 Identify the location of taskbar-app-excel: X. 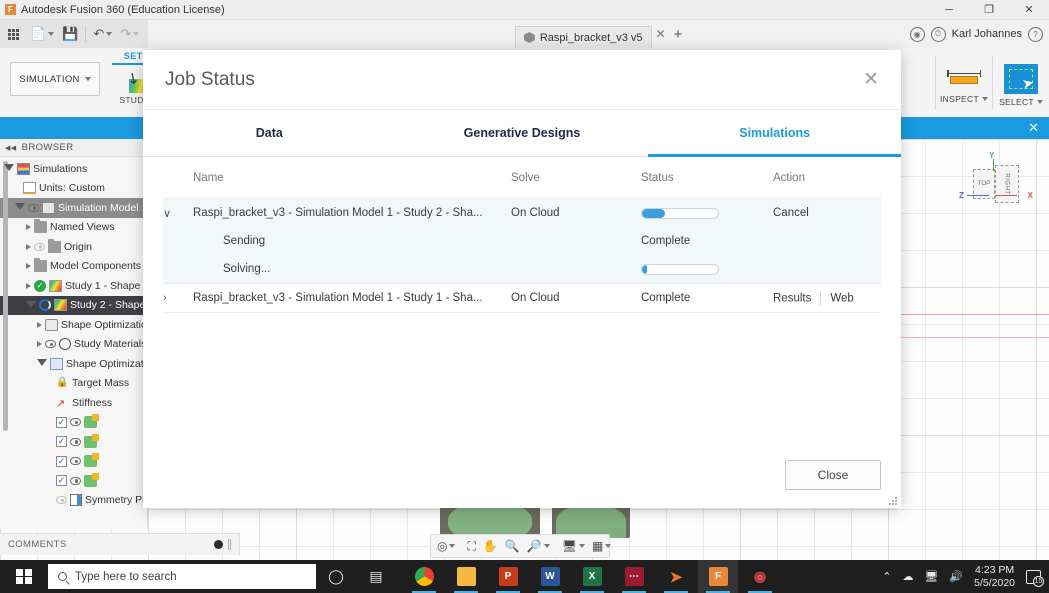
(592, 576).